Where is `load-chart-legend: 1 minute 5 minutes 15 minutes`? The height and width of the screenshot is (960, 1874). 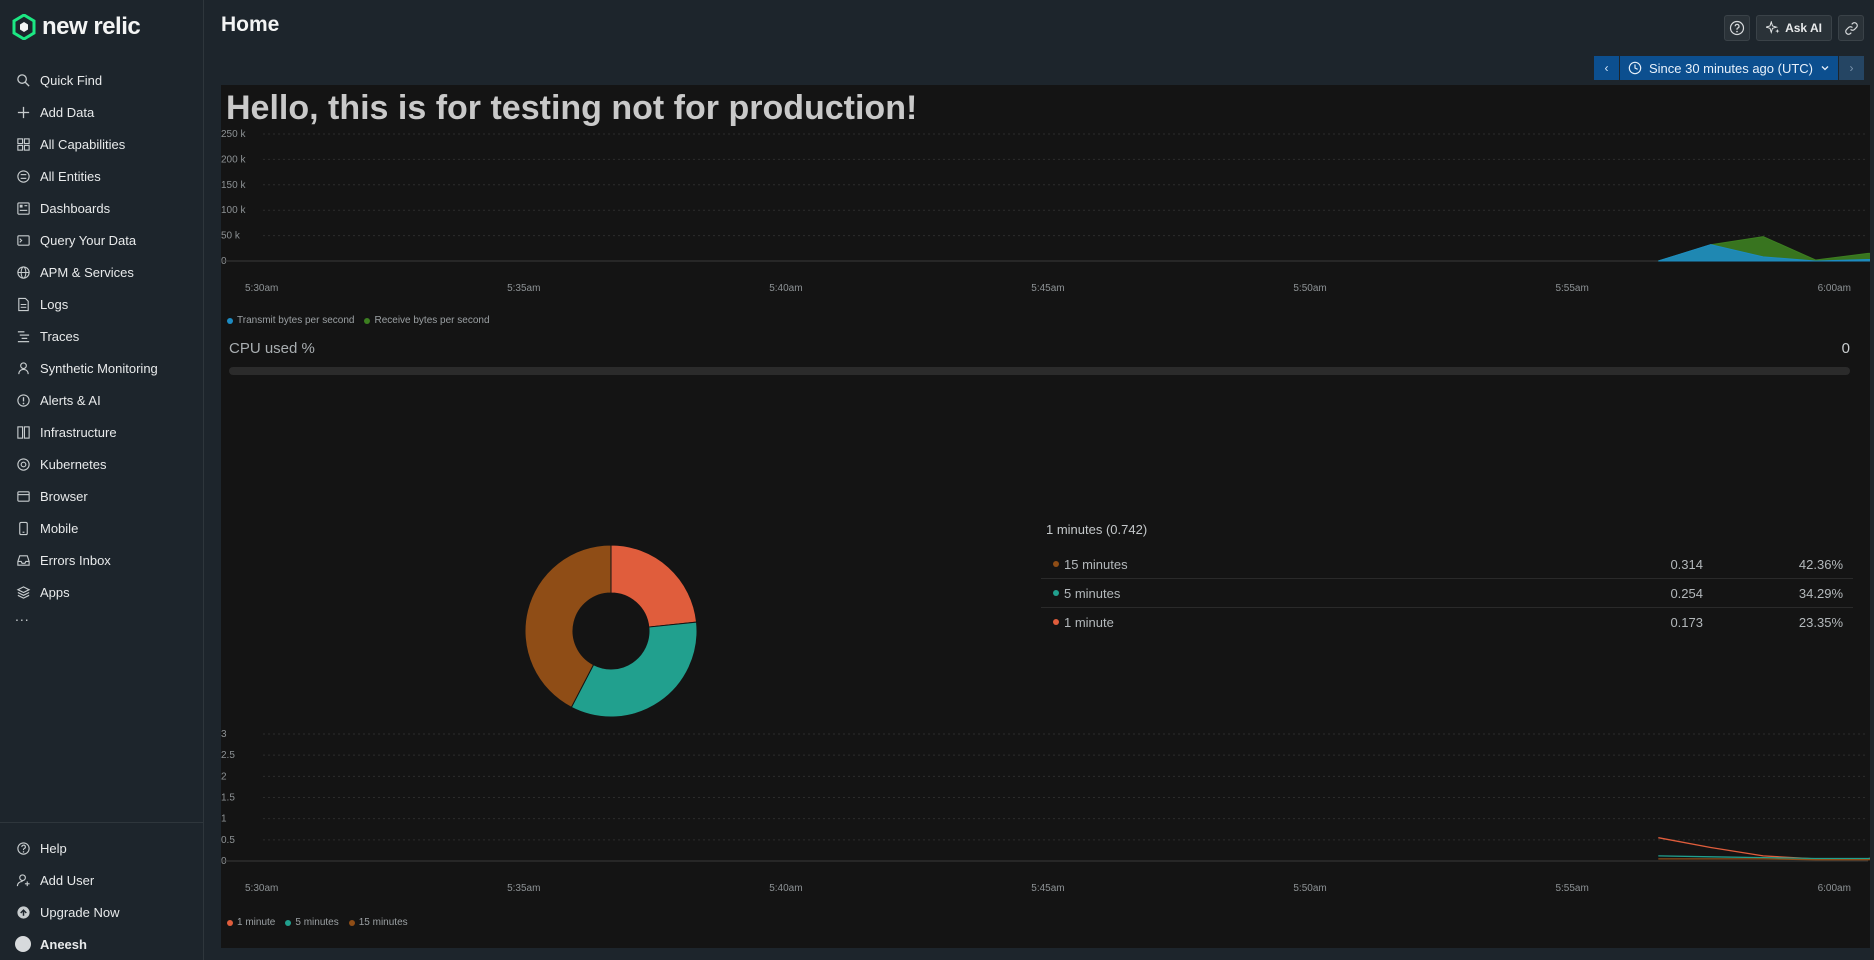
load-chart-legend: 1 minute 5 minutes 15 minutes is located at coordinates (317, 922).